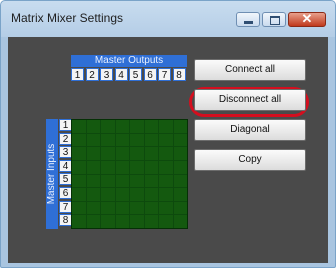 The height and width of the screenshot is (268, 336). What do you see at coordinates (135, 74) in the screenshot?
I see `output-column-label: 5` at bounding box center [135, 74].